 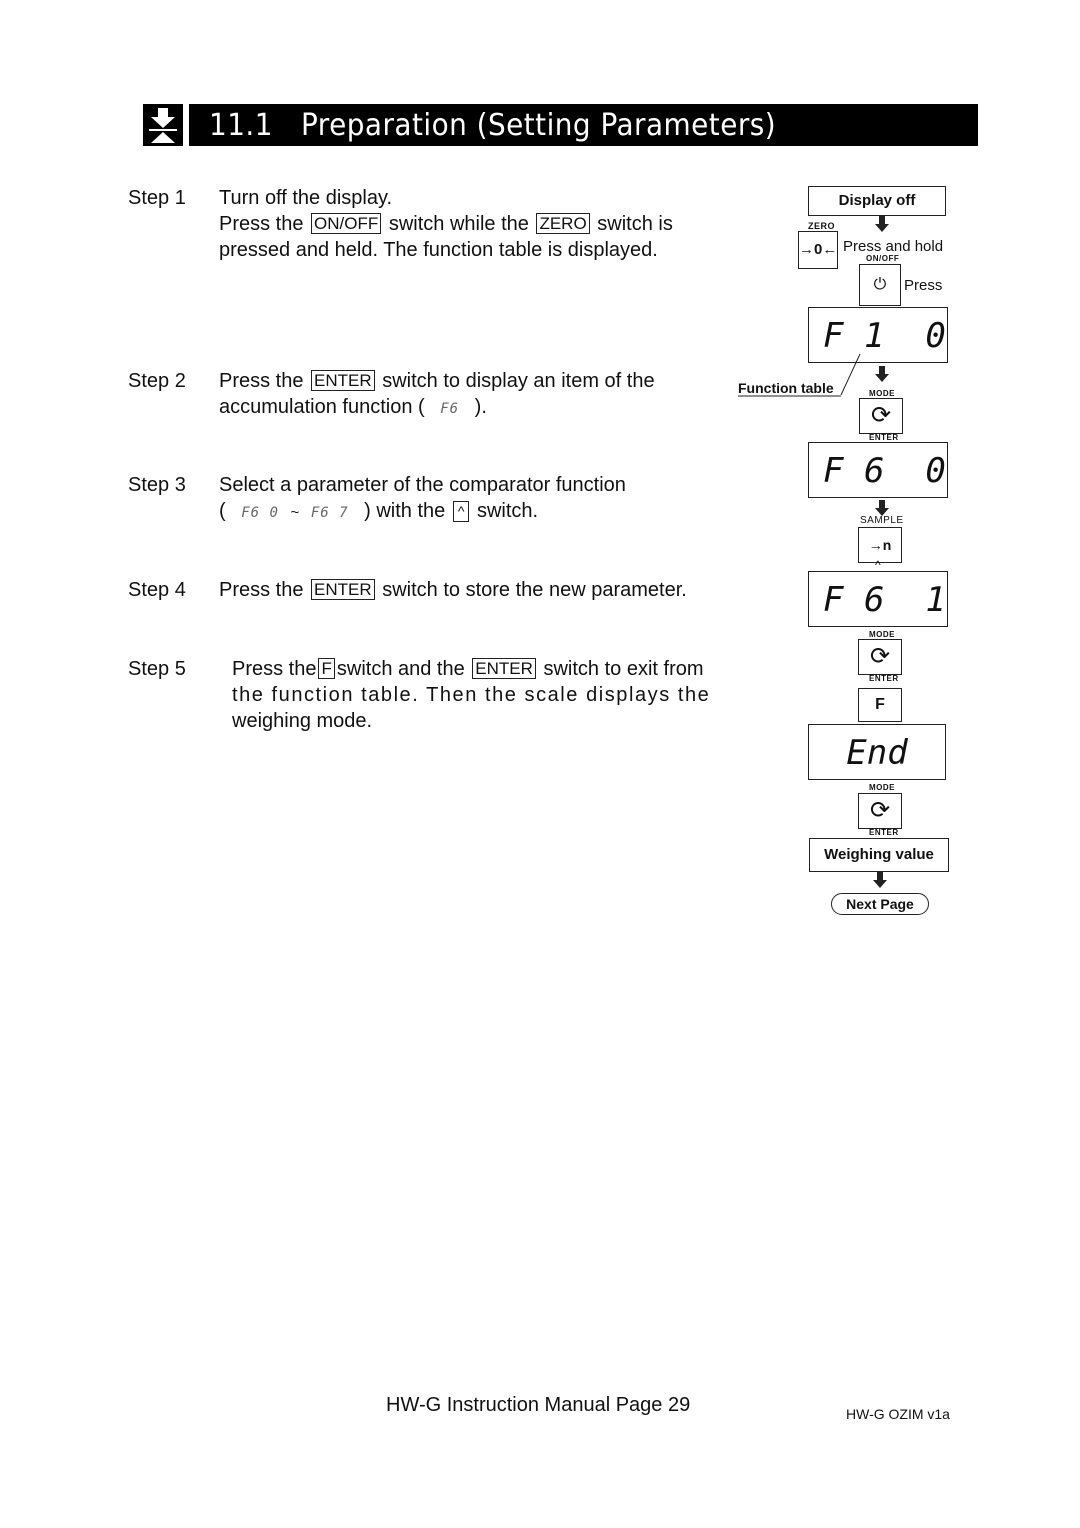 What do you see at coordinates (635, 224) in the screenshot?
I see `step-1-text: switch is` at bounding box center [635, 224].